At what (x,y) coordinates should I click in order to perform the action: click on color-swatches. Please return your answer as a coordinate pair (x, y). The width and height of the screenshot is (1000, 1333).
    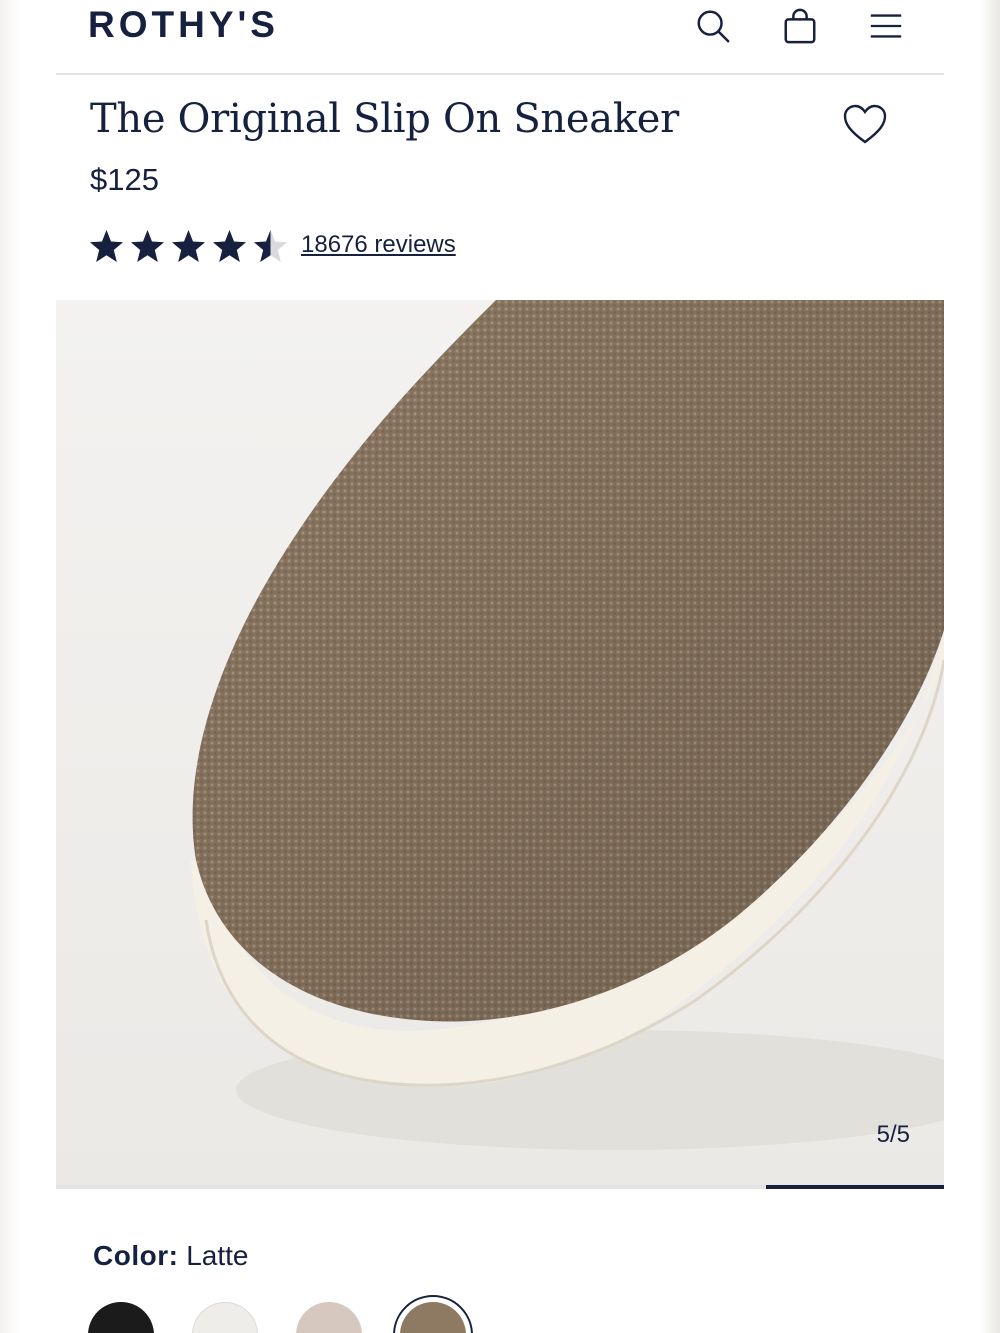
    Looking at the image, I should click on (280, 1314).